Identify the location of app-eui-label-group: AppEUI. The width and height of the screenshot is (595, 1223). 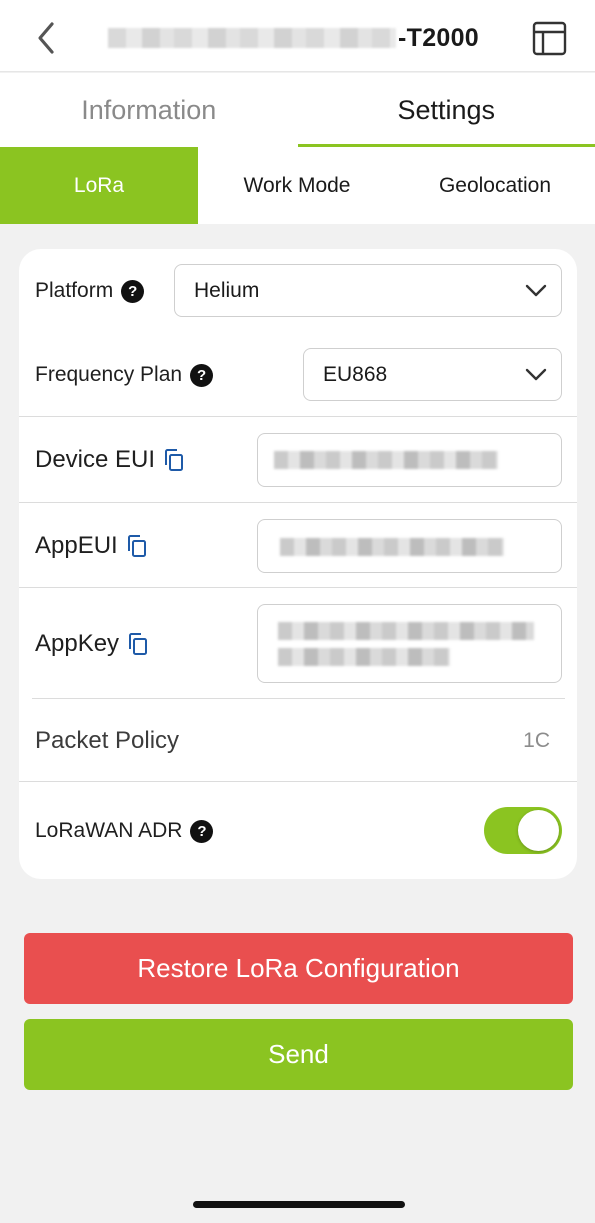
(91, 546).